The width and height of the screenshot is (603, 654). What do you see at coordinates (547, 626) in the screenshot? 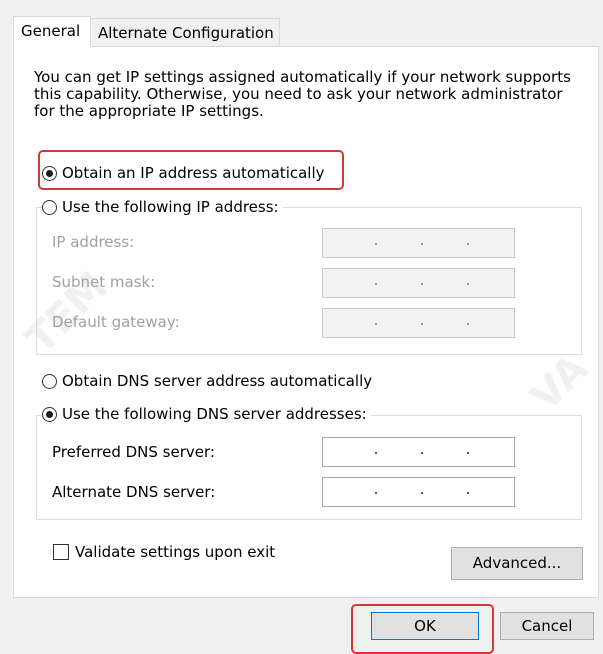
I see `cancel-button: Cancel` at bounding box center [547, 626].